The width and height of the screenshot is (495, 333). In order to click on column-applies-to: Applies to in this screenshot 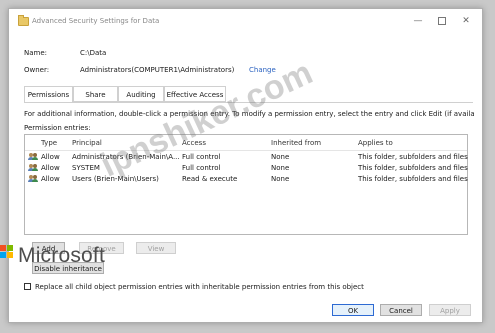, I will do `click(375, 143)`.